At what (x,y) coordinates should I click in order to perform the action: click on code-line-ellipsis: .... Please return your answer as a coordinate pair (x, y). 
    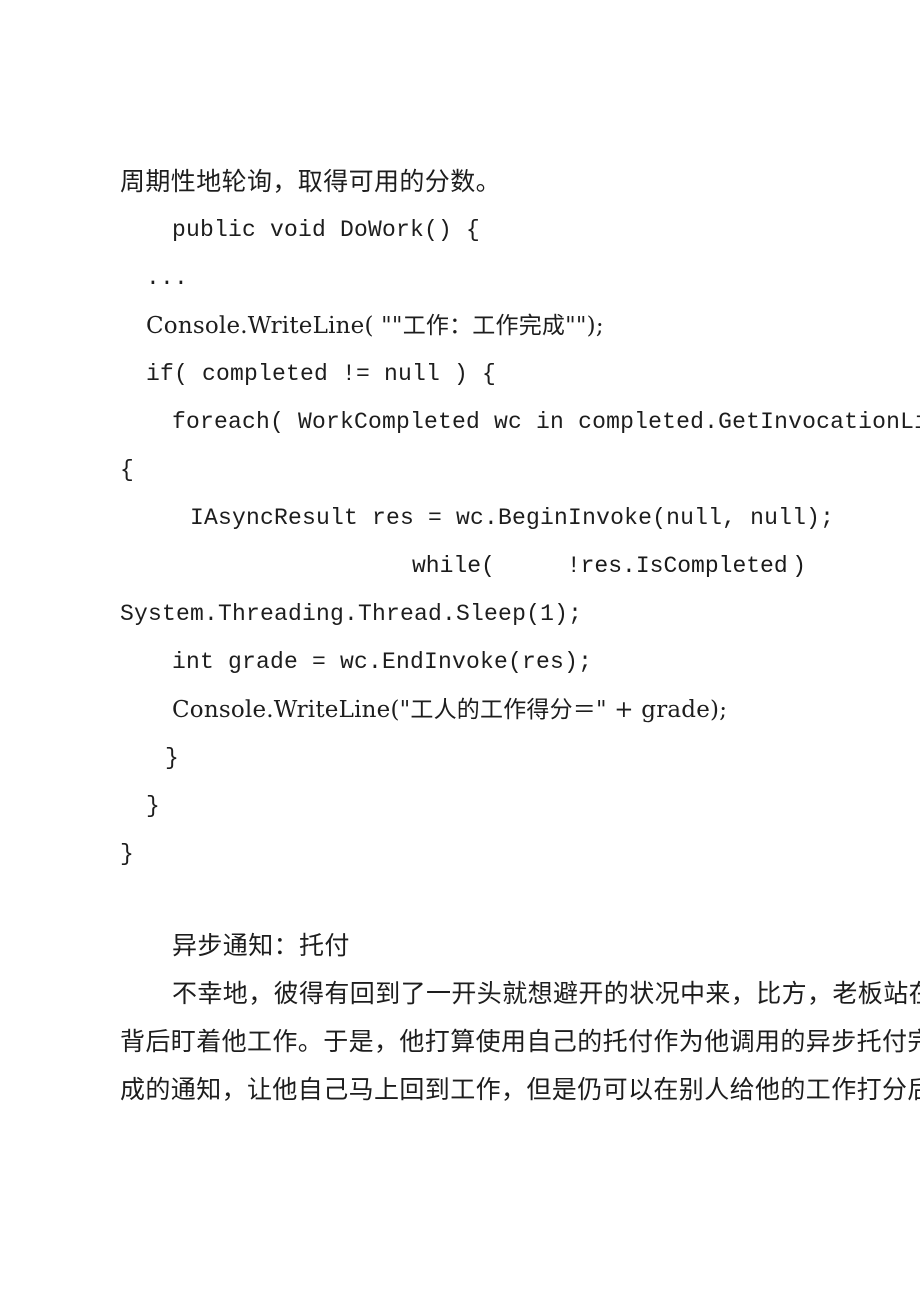
    Looking at the image, I should click on (167, 278).